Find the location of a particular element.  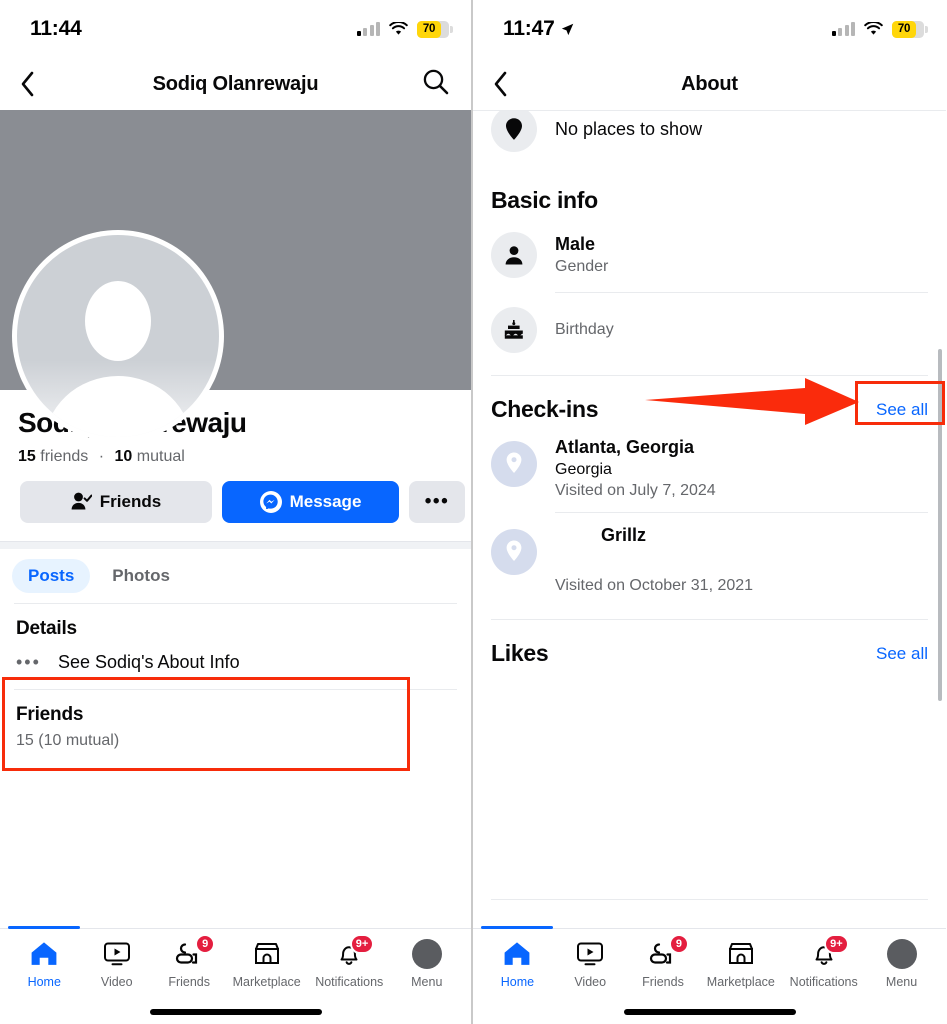

checkin-atlanta-place: Georgia is located at coordinates (583, 469).